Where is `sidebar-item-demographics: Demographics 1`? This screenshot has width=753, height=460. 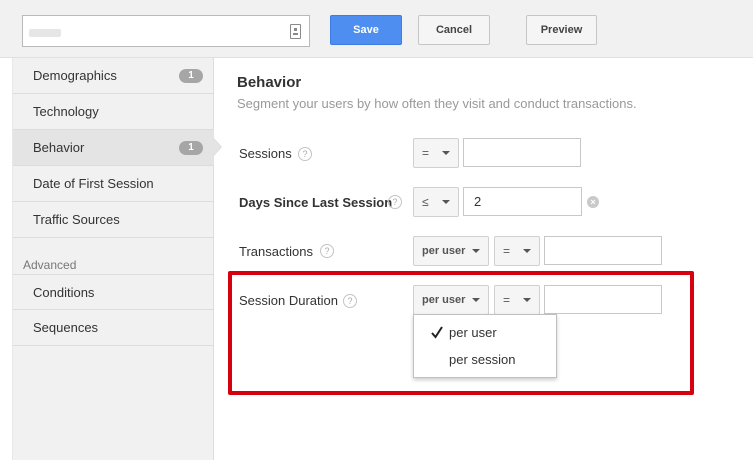 sidebar-item-demographics: Demographics 1 is located at coordinates (113, 76).